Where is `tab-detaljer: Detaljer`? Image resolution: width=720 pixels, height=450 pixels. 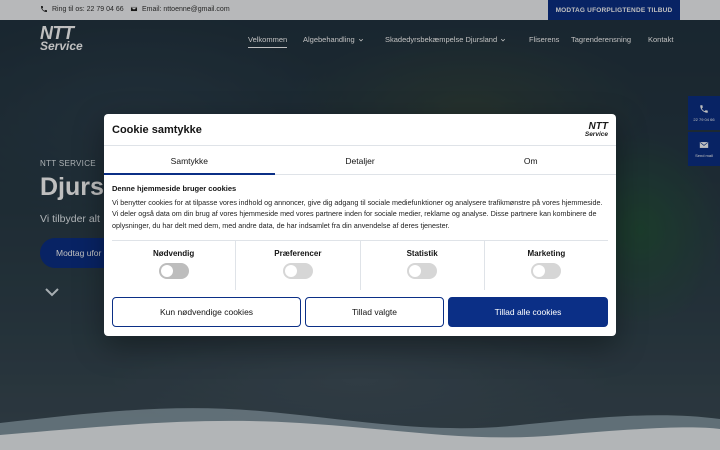 tab-detaljer: Detaljer is located at coordinates (360, 160).